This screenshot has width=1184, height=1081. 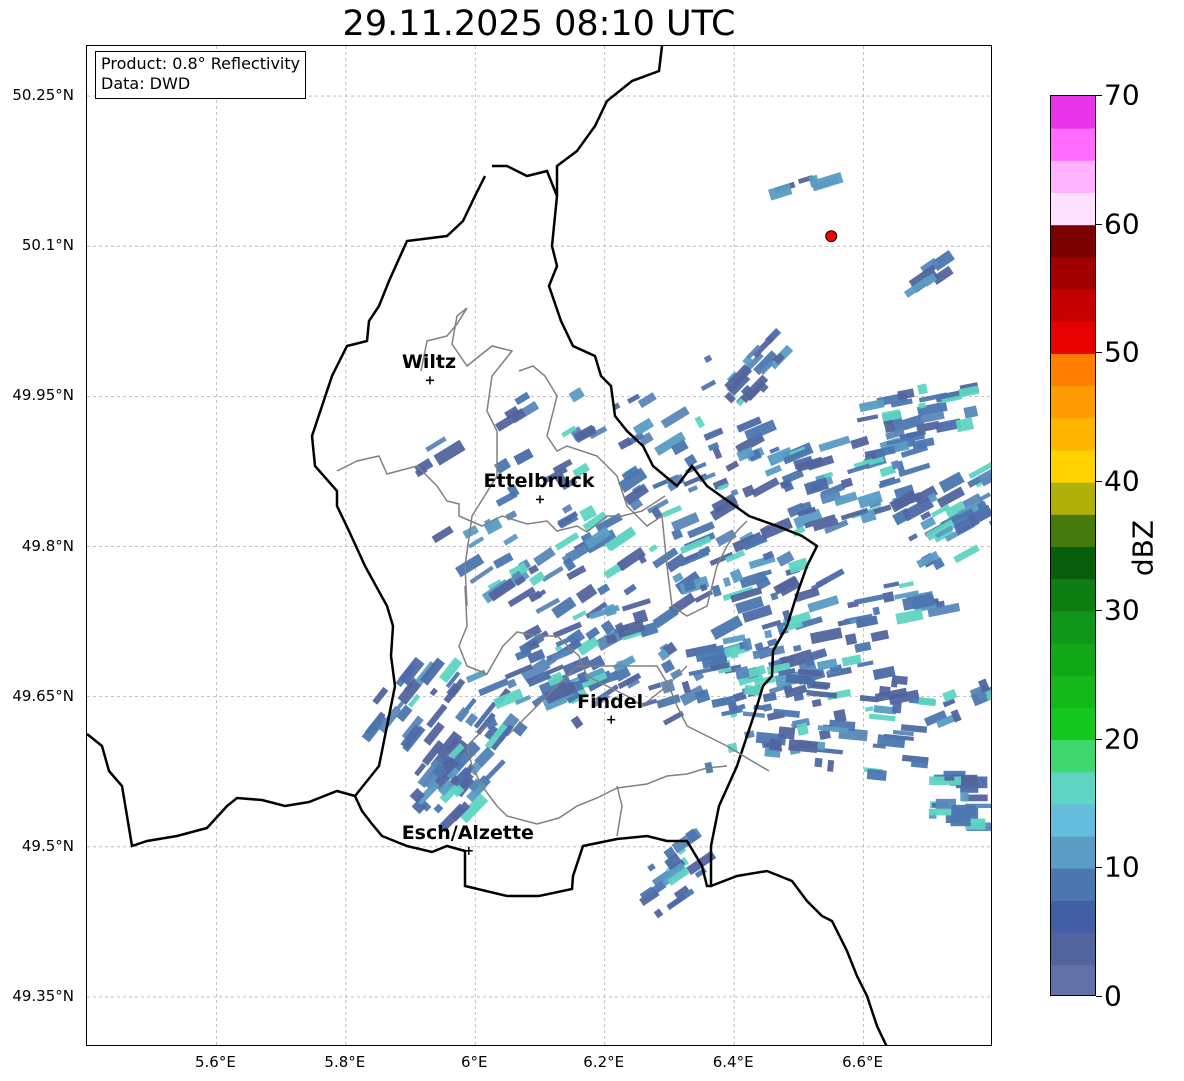 I want to click on product-info-box: Product: 0.8° Reflectivity Data: DWD, so click(x=201, y=75).